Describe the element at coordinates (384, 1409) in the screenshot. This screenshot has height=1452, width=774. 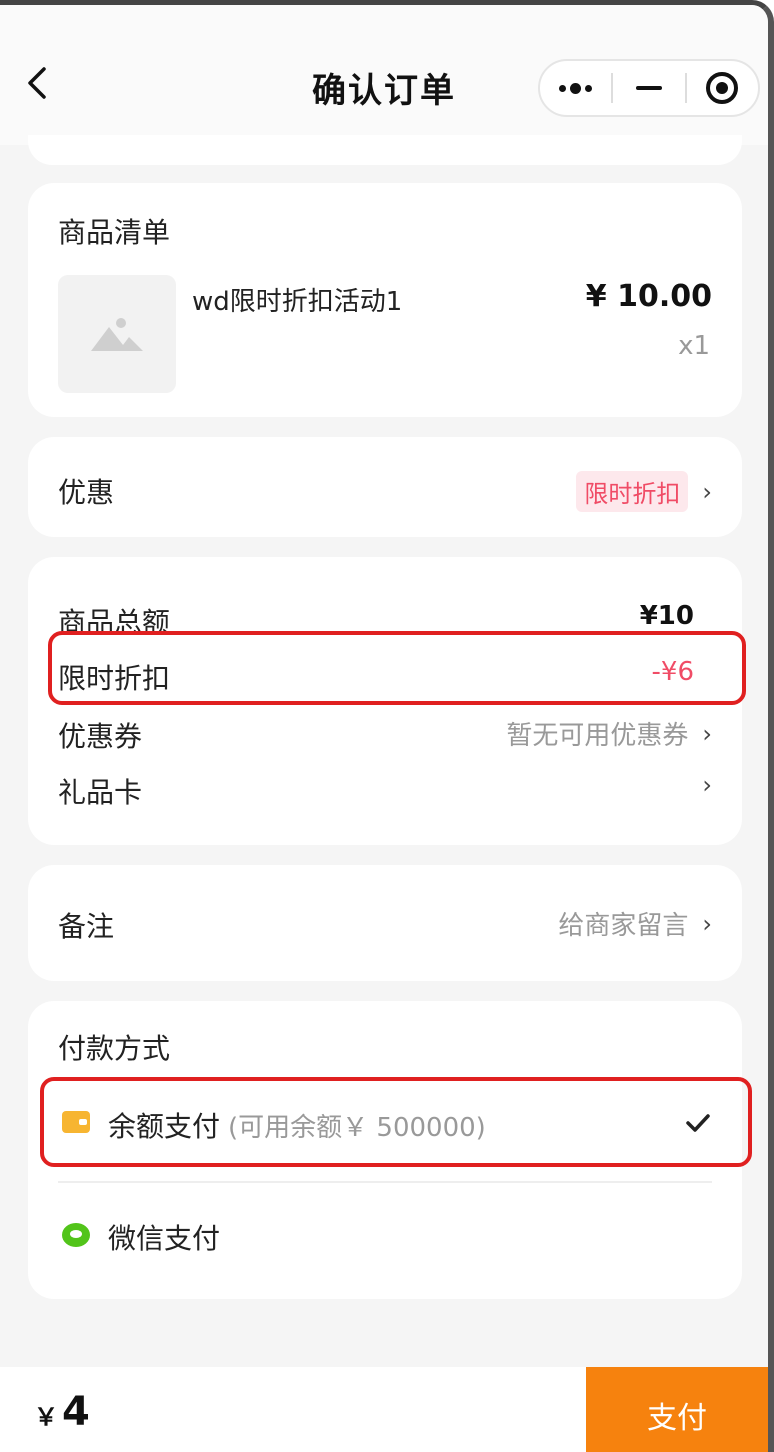
I see `checkout-bar: ￥ 4 支付` at that location.